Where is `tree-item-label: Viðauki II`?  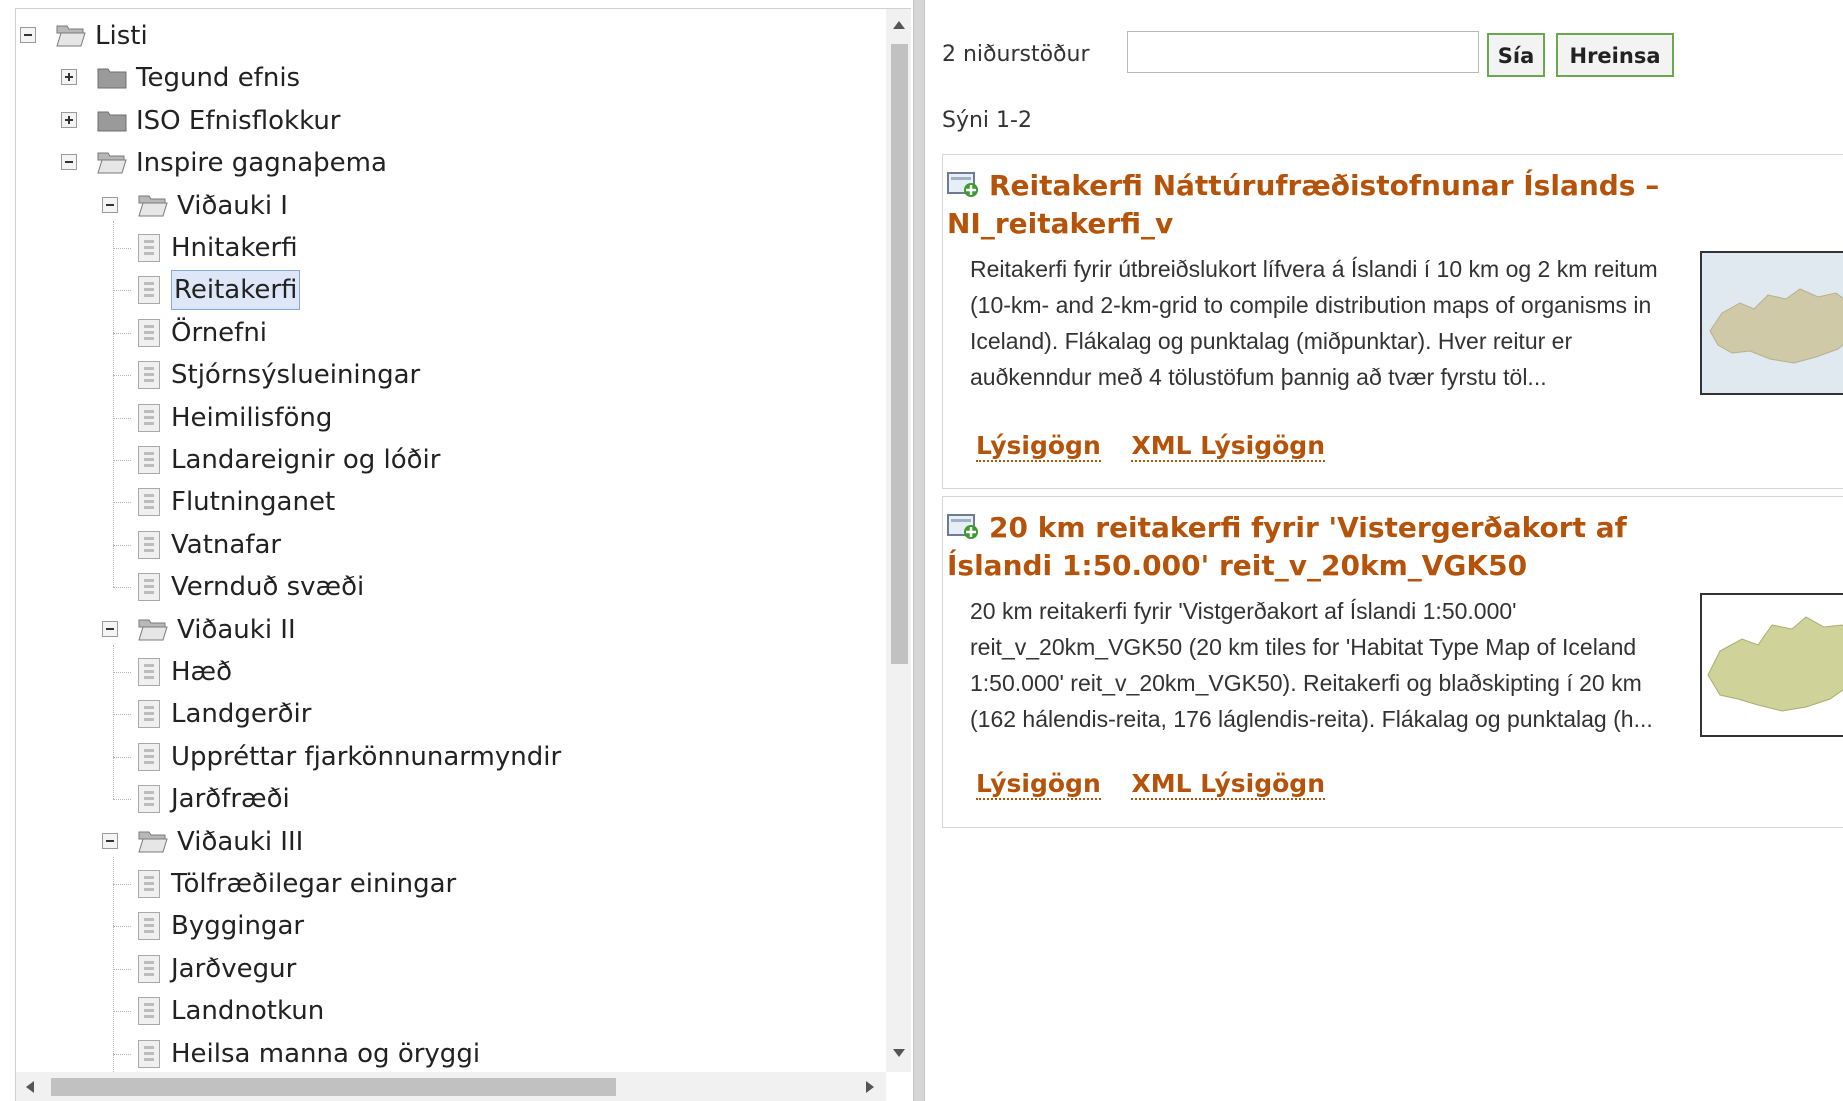 tree-item-label: Viðauki II is located at coordinates (236, 630).